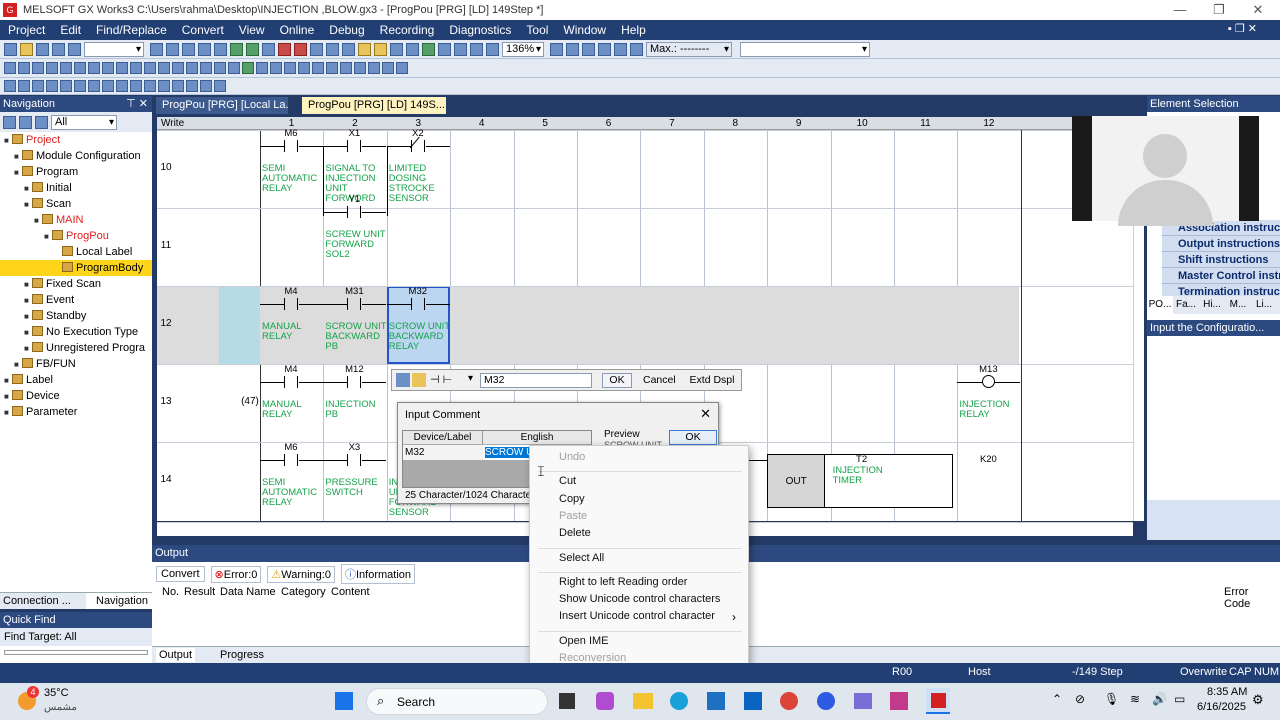 Image resolution: width=1280 pixels, height=720 pixels. What do you see at coordinates (156, 49) in the screenshot?
I see `cut-icon` at bounding box center [156, 49].